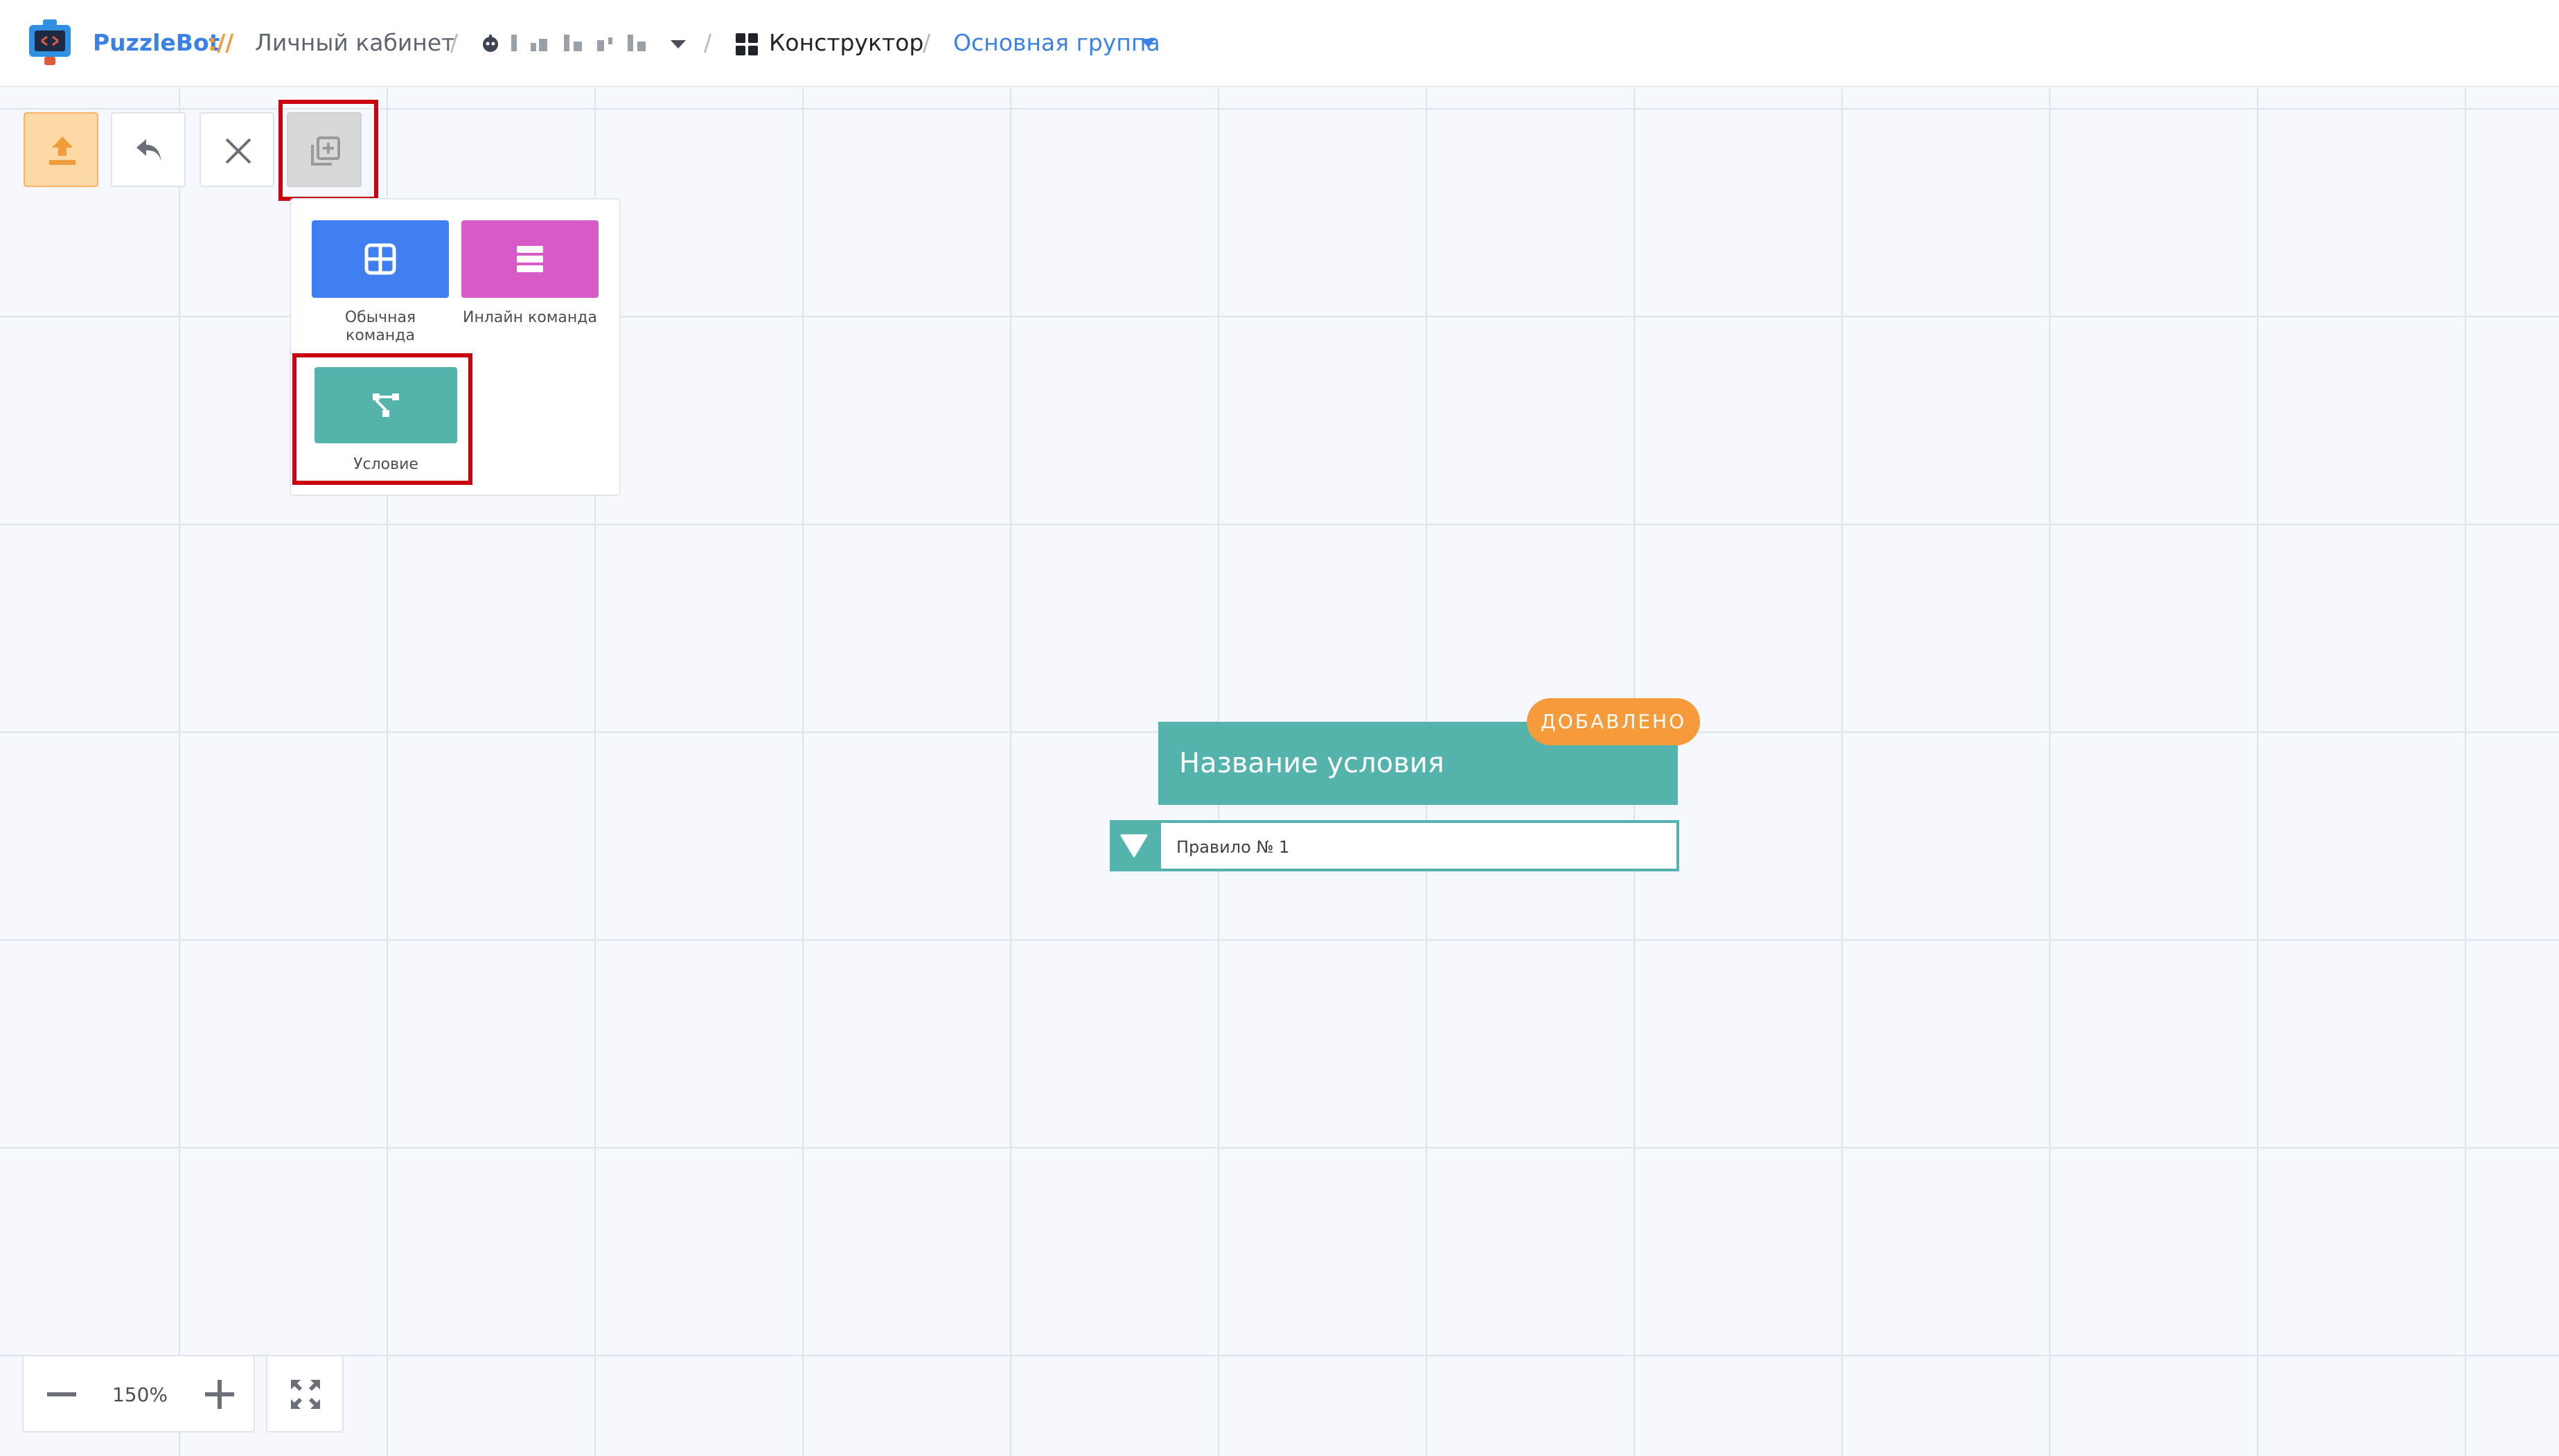  I want to click on constructor-grid-icon, so click(747, 44).